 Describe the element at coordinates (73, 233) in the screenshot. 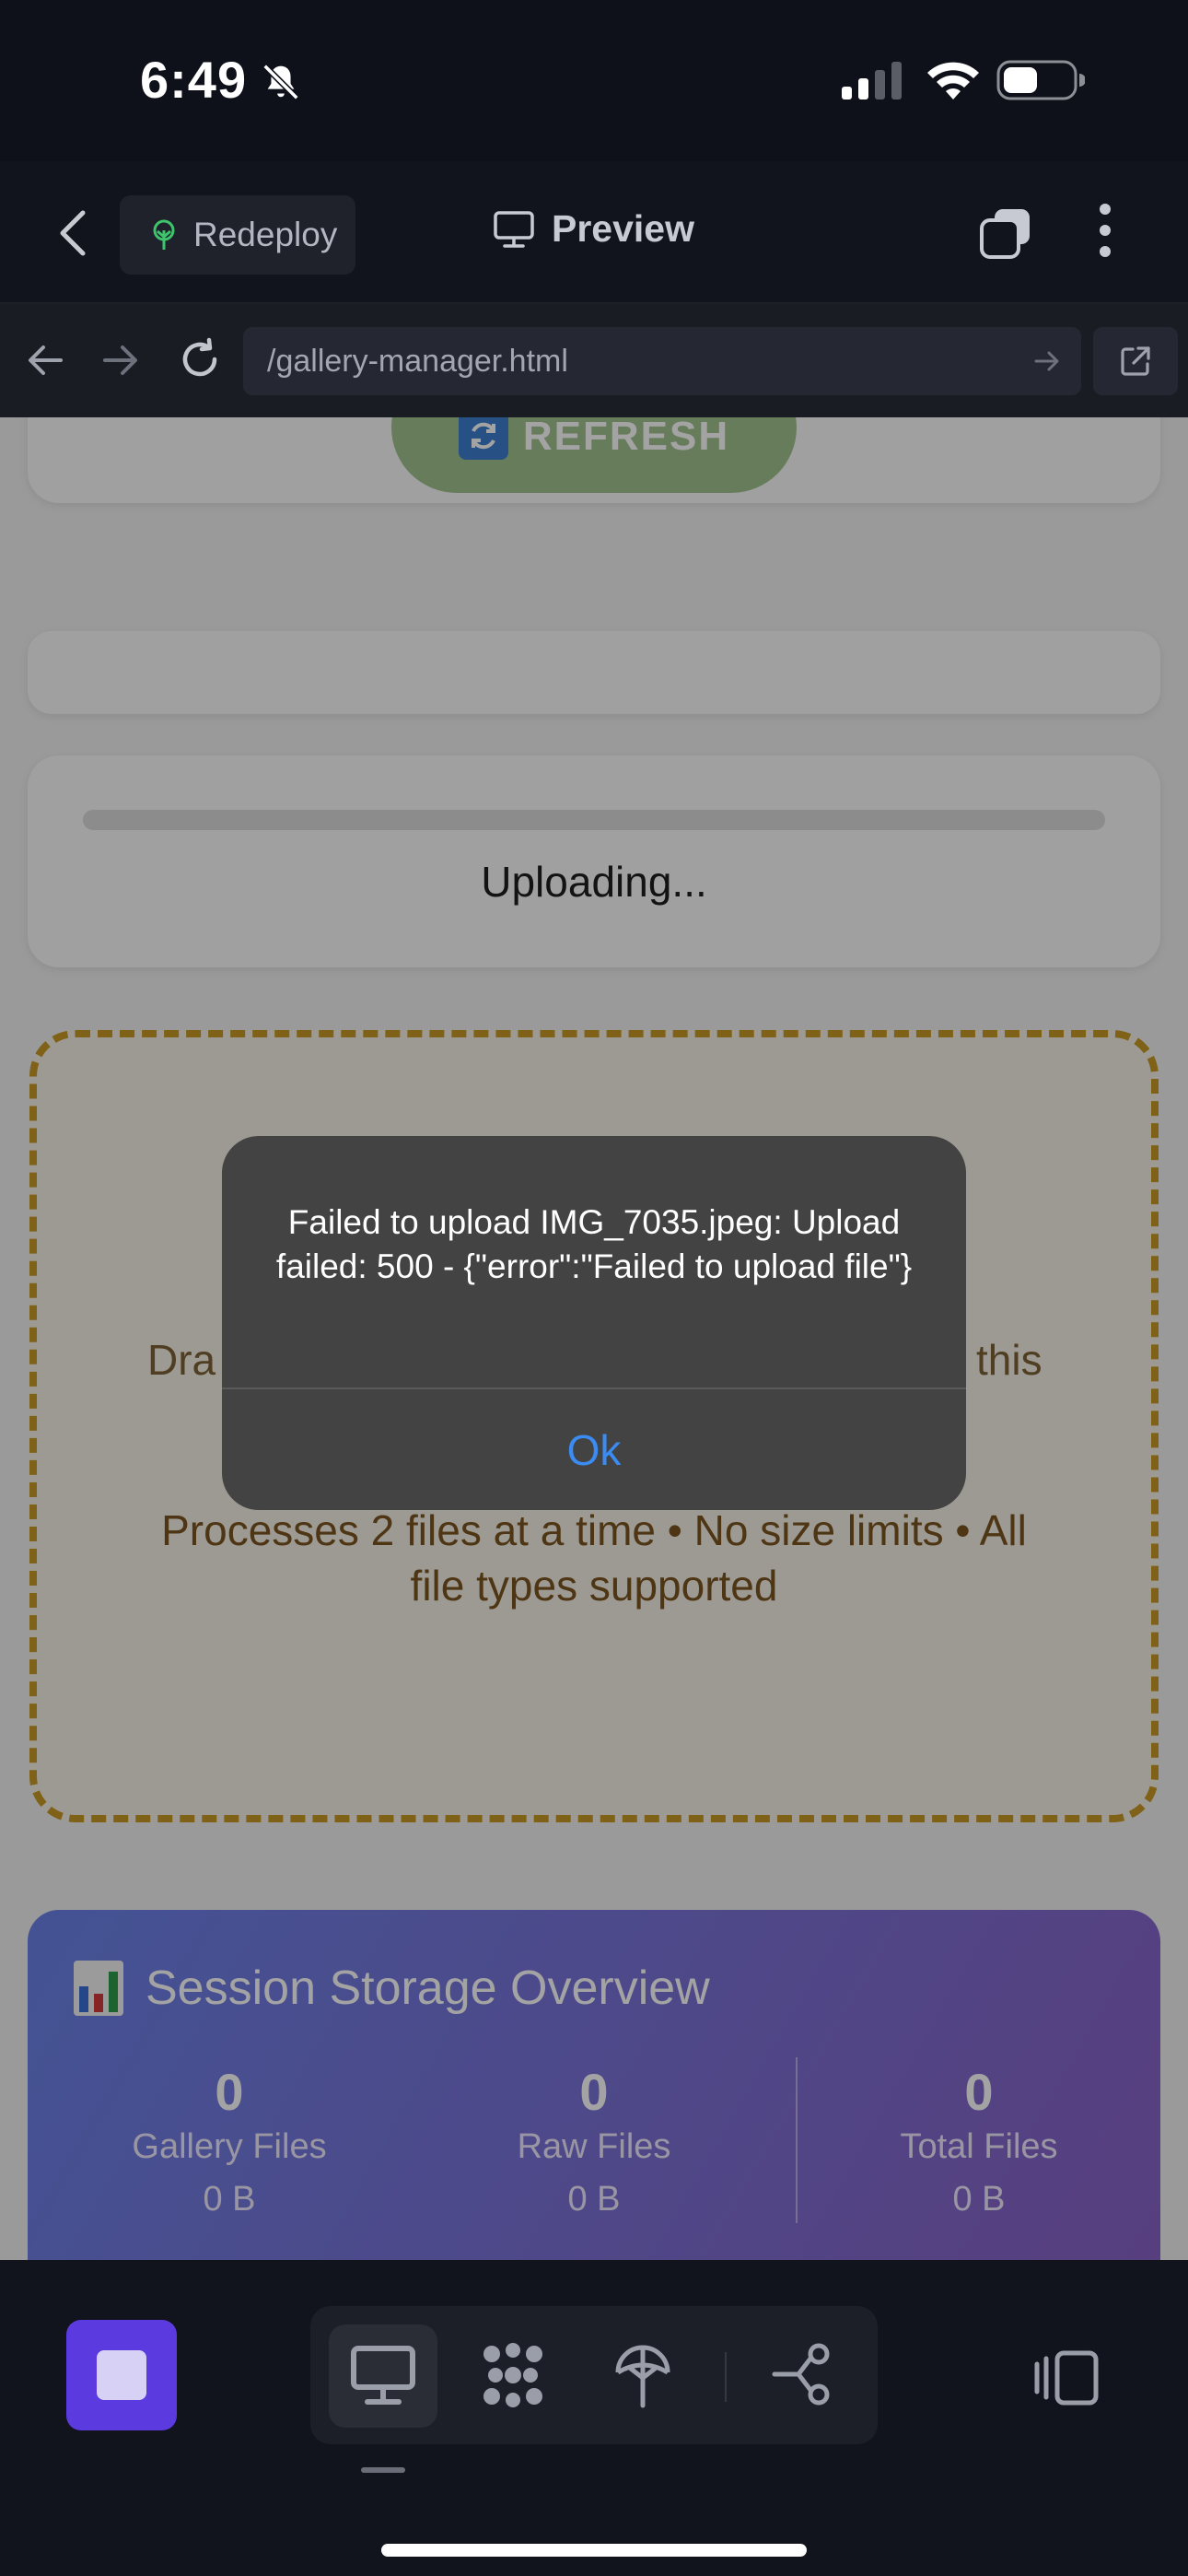

I see `back-chevron-icon` at that location.